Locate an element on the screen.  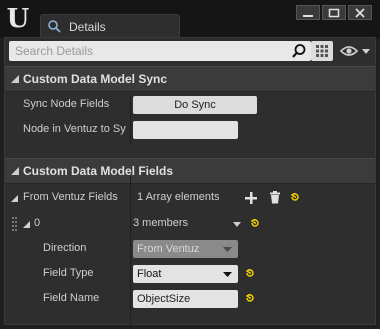
section-header-data-model-sync: Custom Data Model Sync is located at coordinates (190, 79).